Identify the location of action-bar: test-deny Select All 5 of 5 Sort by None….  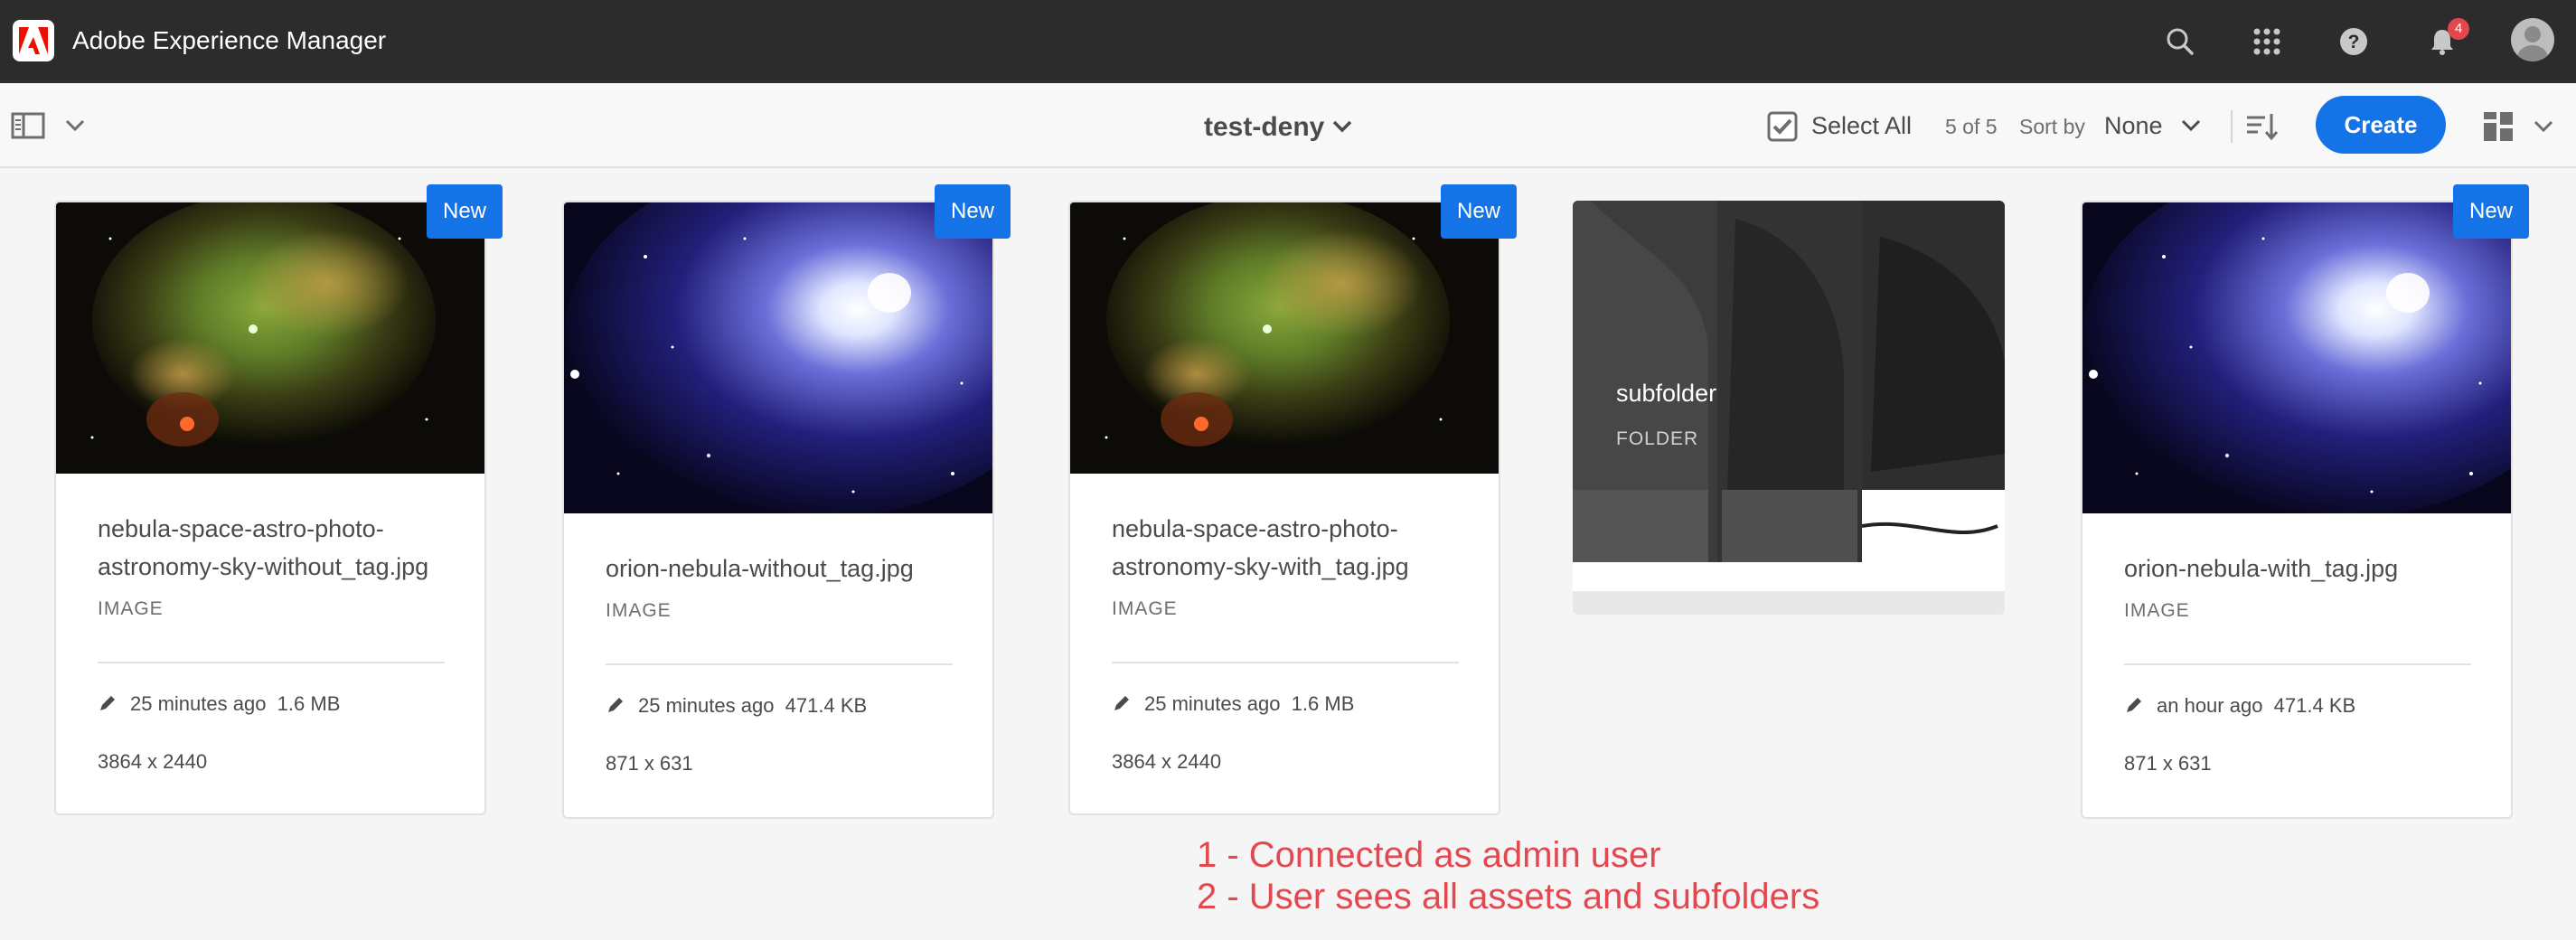
(1288, 126).